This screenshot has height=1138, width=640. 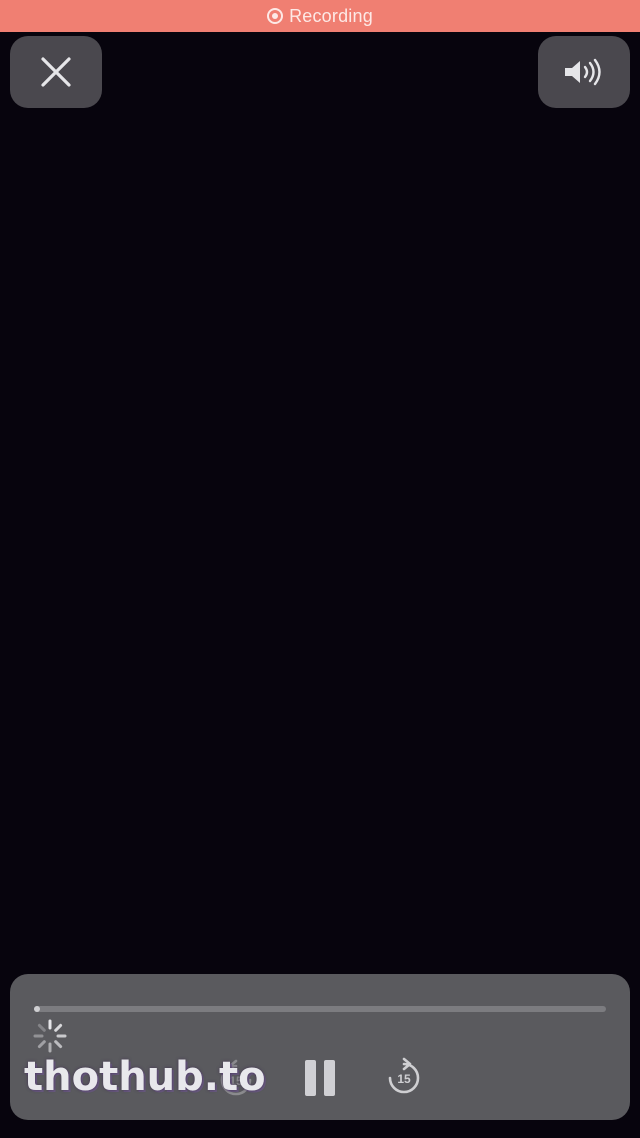 What do you see at coordinates (310, 1078) in the screenshot?
I see `pause-bar-left` at bounding box center [310, 1078].